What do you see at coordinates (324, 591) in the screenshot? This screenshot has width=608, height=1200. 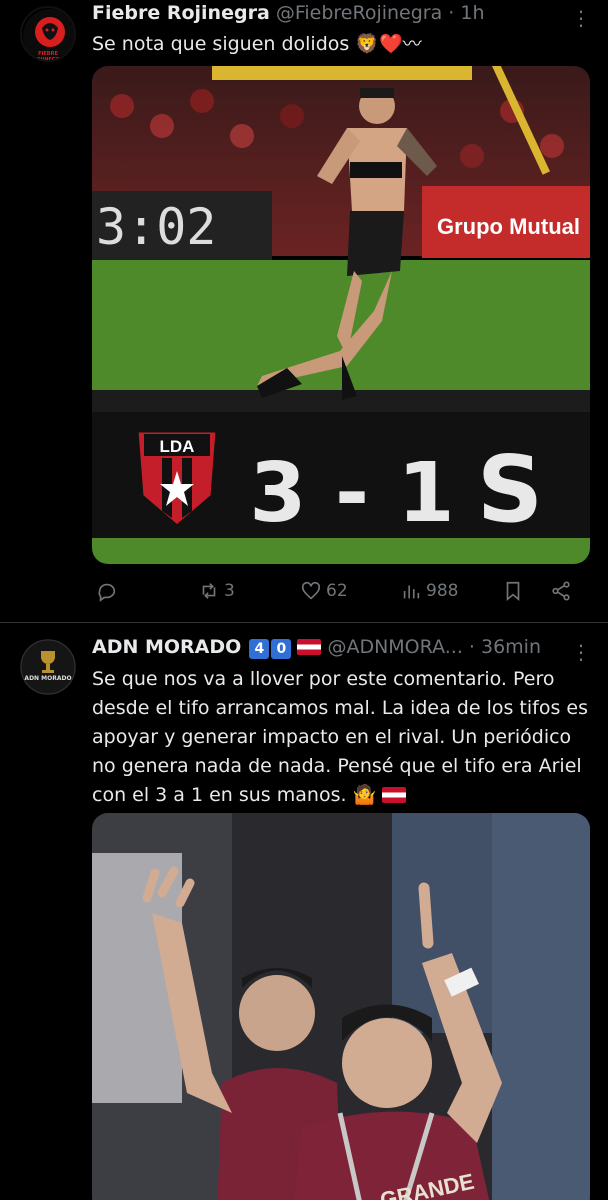 I see `like-button: 62` at bounding box center [324, 591].